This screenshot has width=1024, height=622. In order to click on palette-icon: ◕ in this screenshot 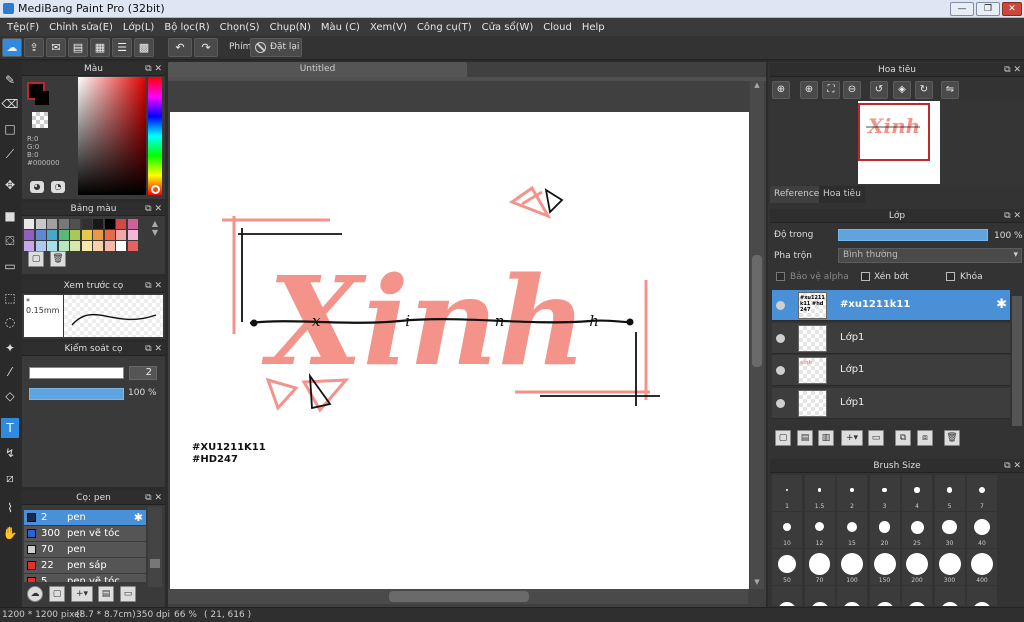, I will do `click(37, 187)`.